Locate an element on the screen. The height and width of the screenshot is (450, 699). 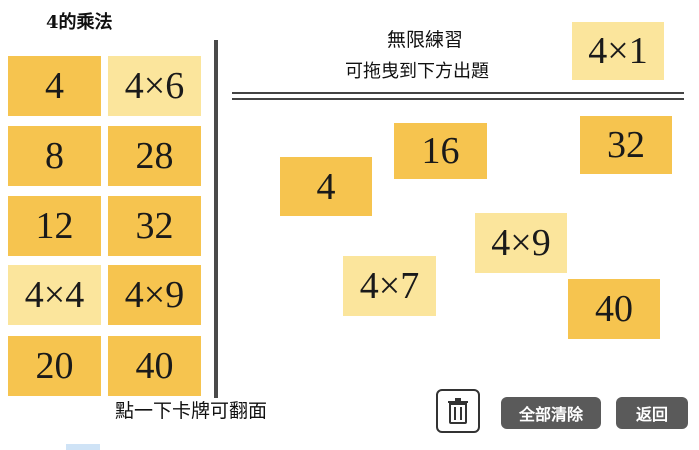
play-card: 4 is located at coordinates (326, 186).